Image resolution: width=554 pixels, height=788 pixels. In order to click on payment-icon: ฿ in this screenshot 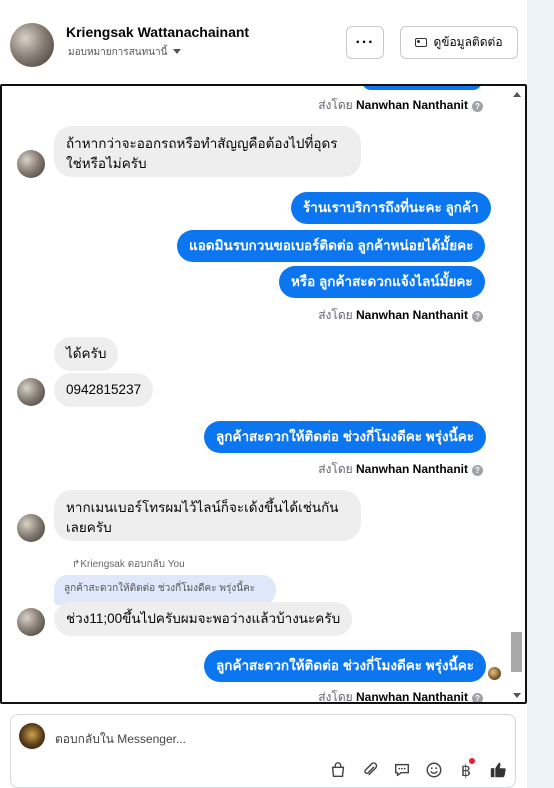, I will do `click(466, 769)`.